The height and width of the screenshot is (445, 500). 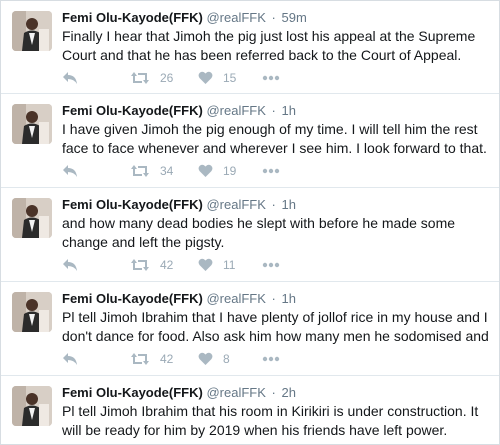 I want to click on tweet-header: Femi Olu-Kayode(FFK) @realFFK · 59m, so click(x=184, y=18).